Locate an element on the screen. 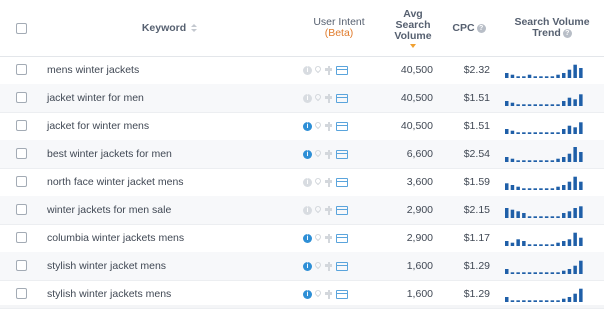  keyword-text: columbia winter jackets mens is located at coordinates (115, 238).